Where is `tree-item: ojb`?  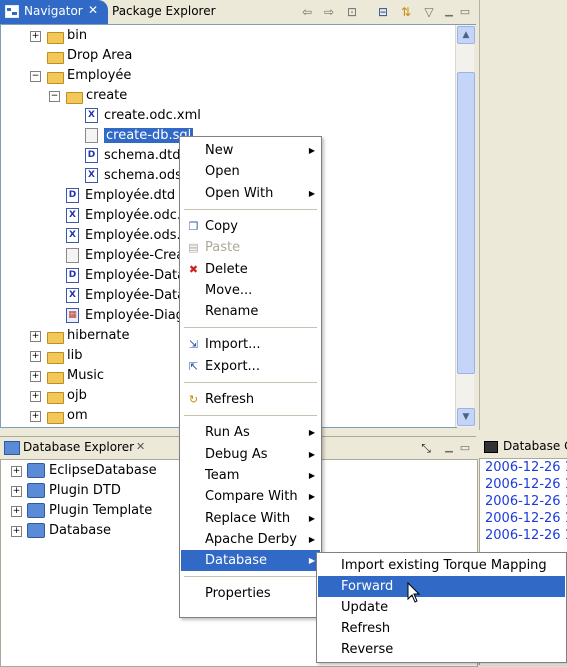
tree-item: ojb is located at coordinates (67, 396).